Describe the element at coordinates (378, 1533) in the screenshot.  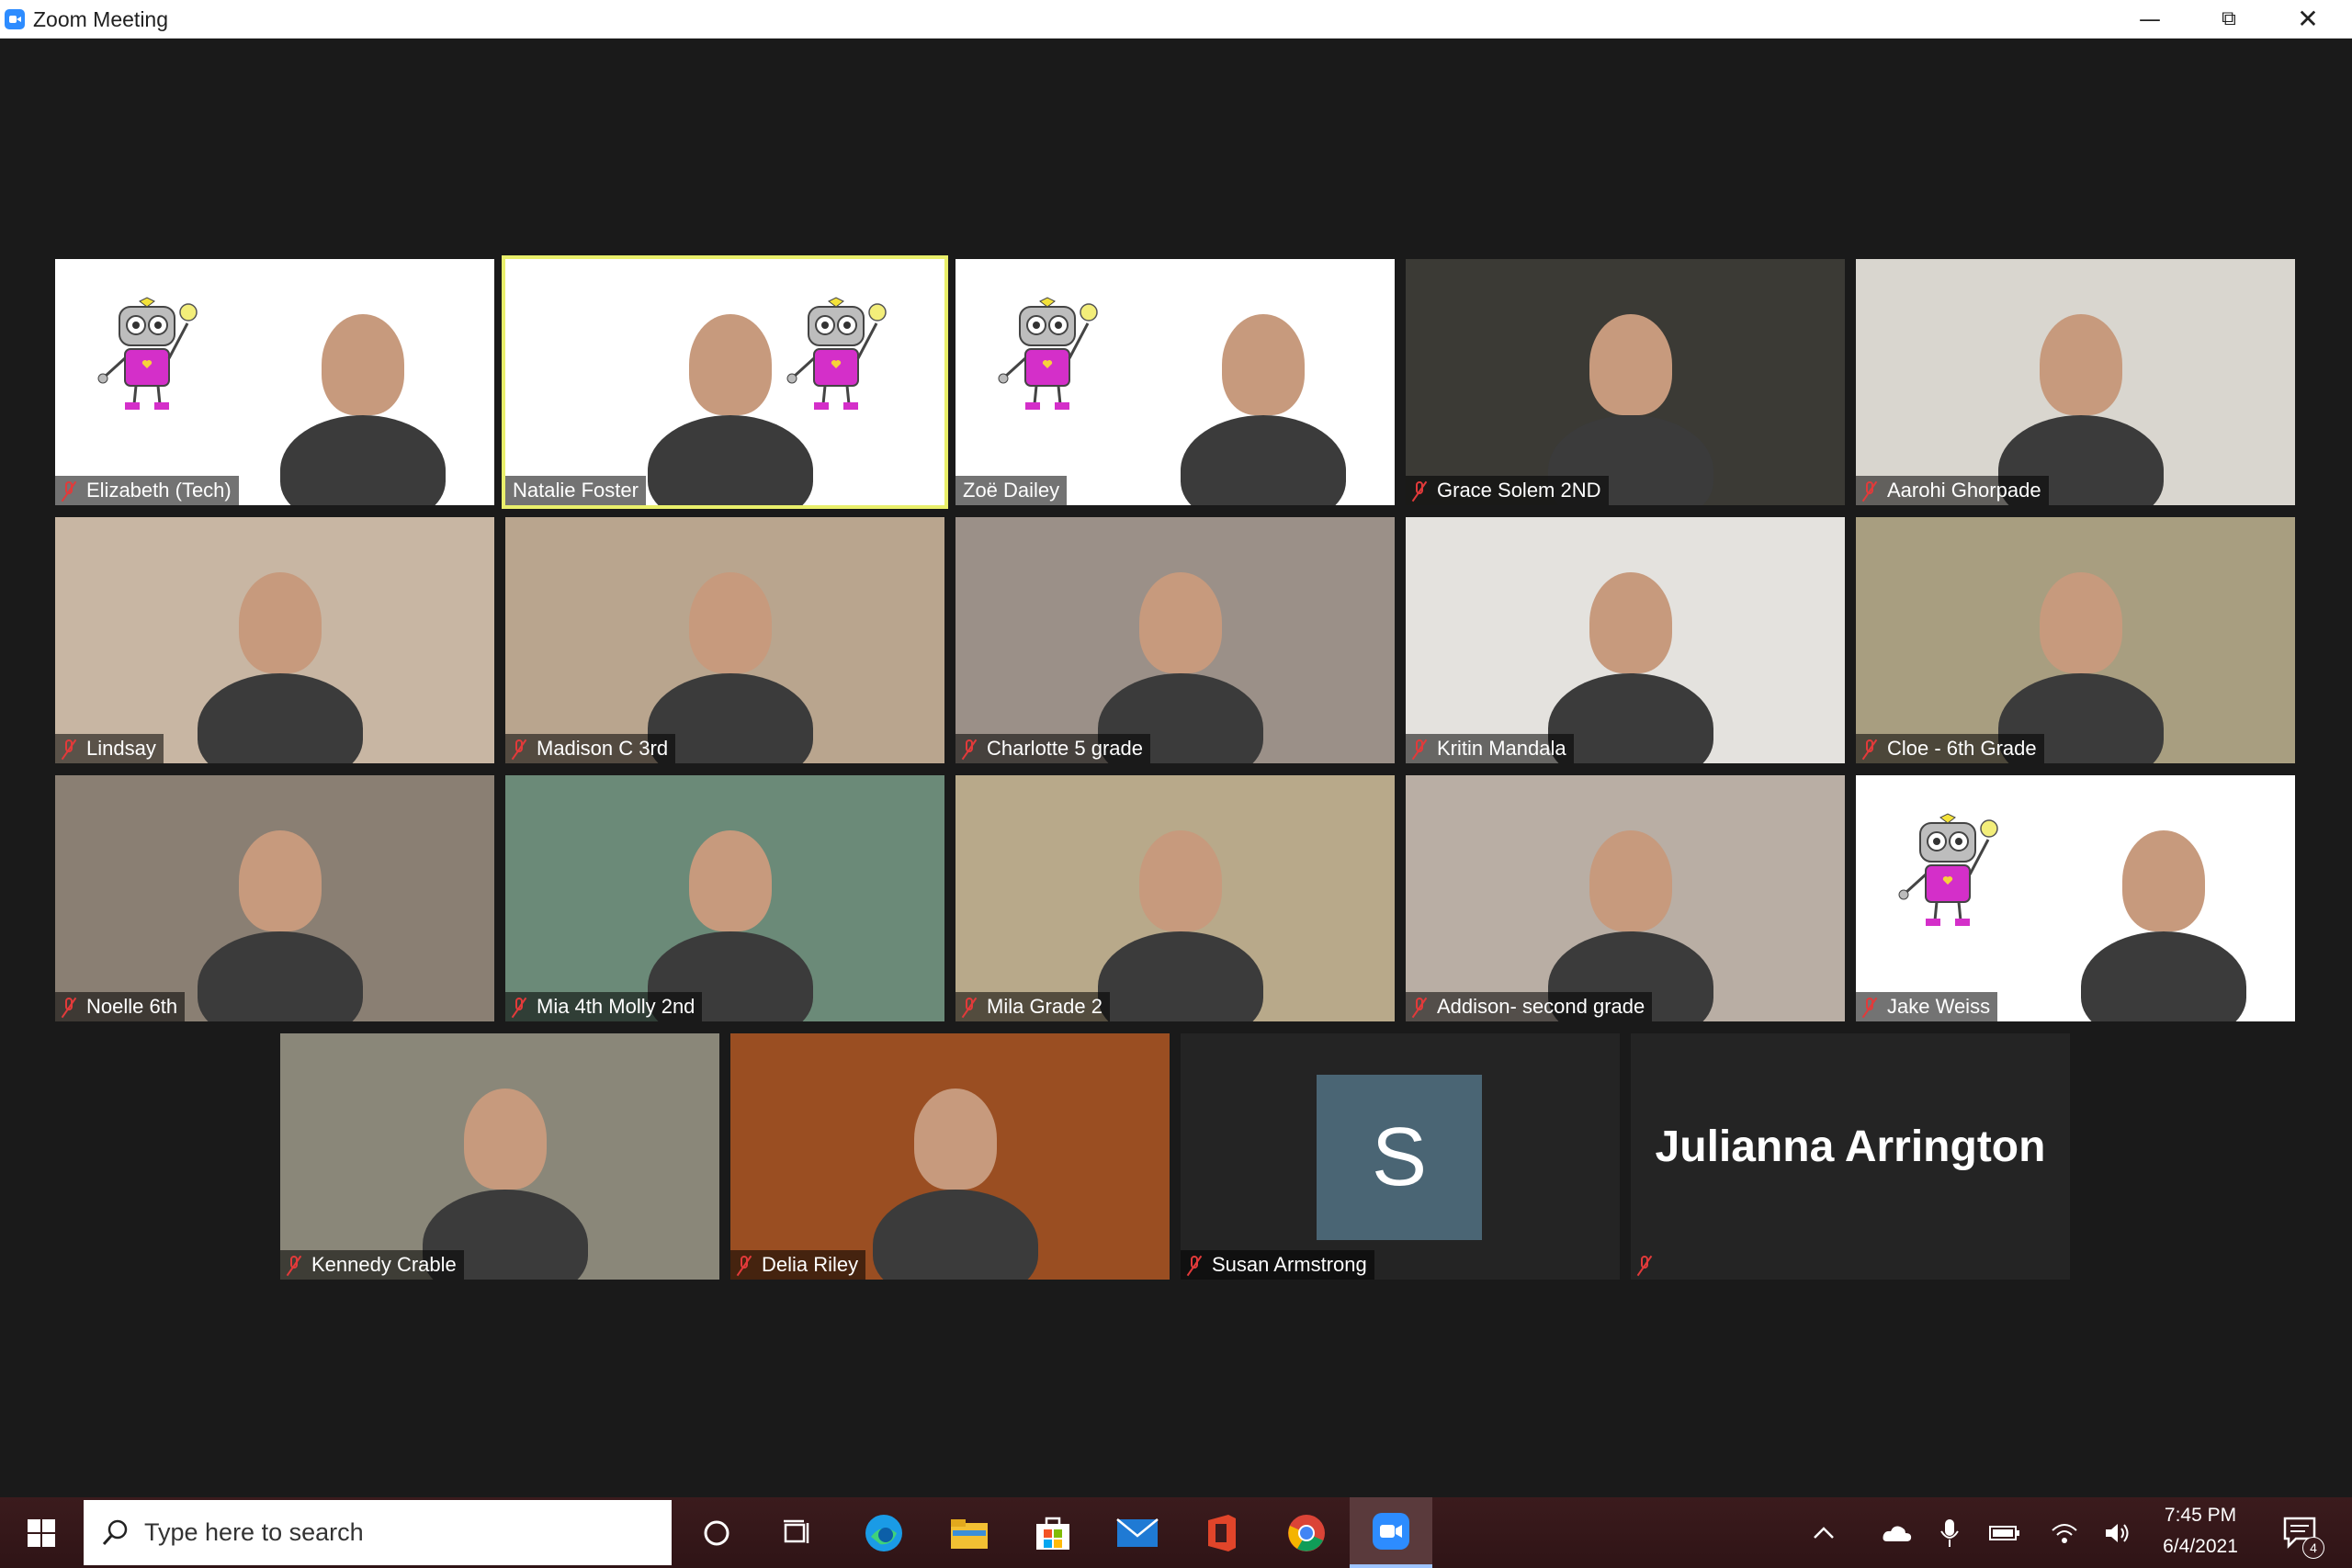
I see `taskbar-search: Type here to search` at that location.